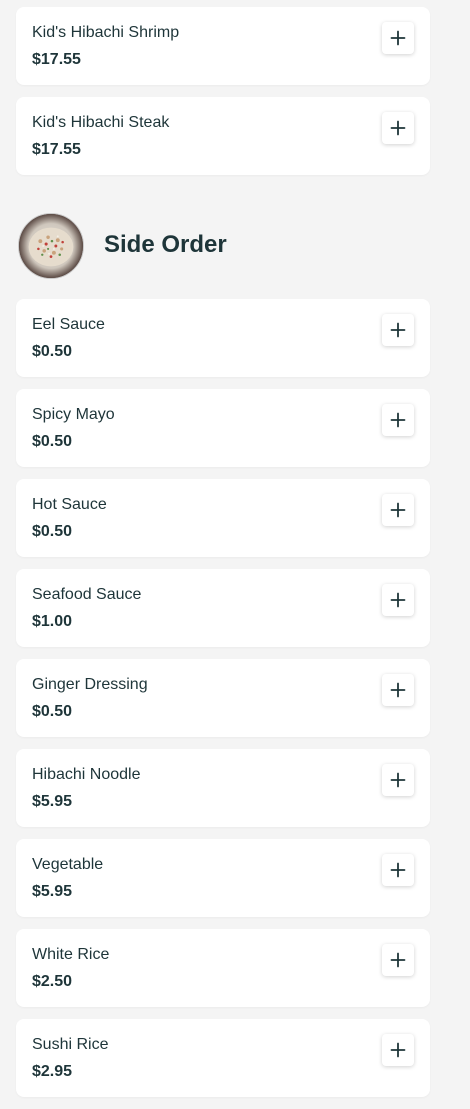  What do you see at coordinates (90, 684) in the screenshot?
I see `item-name: Ginger Dressing` at bounding box center [90, 684].